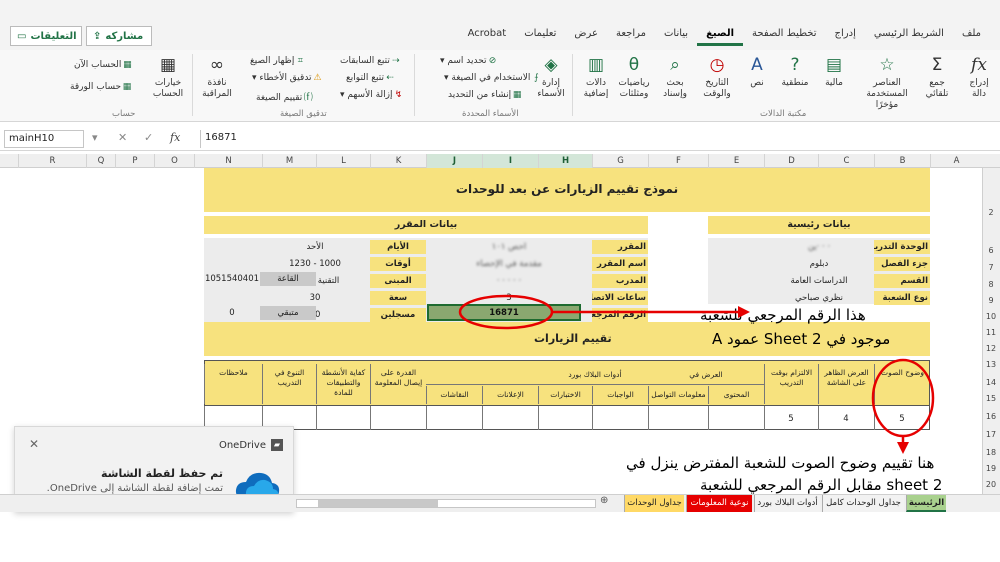 This screenshot has width=1000, height=562. I want to click on trace-dependents-button: ⇠تتبع التوابع, so click(371, 78).